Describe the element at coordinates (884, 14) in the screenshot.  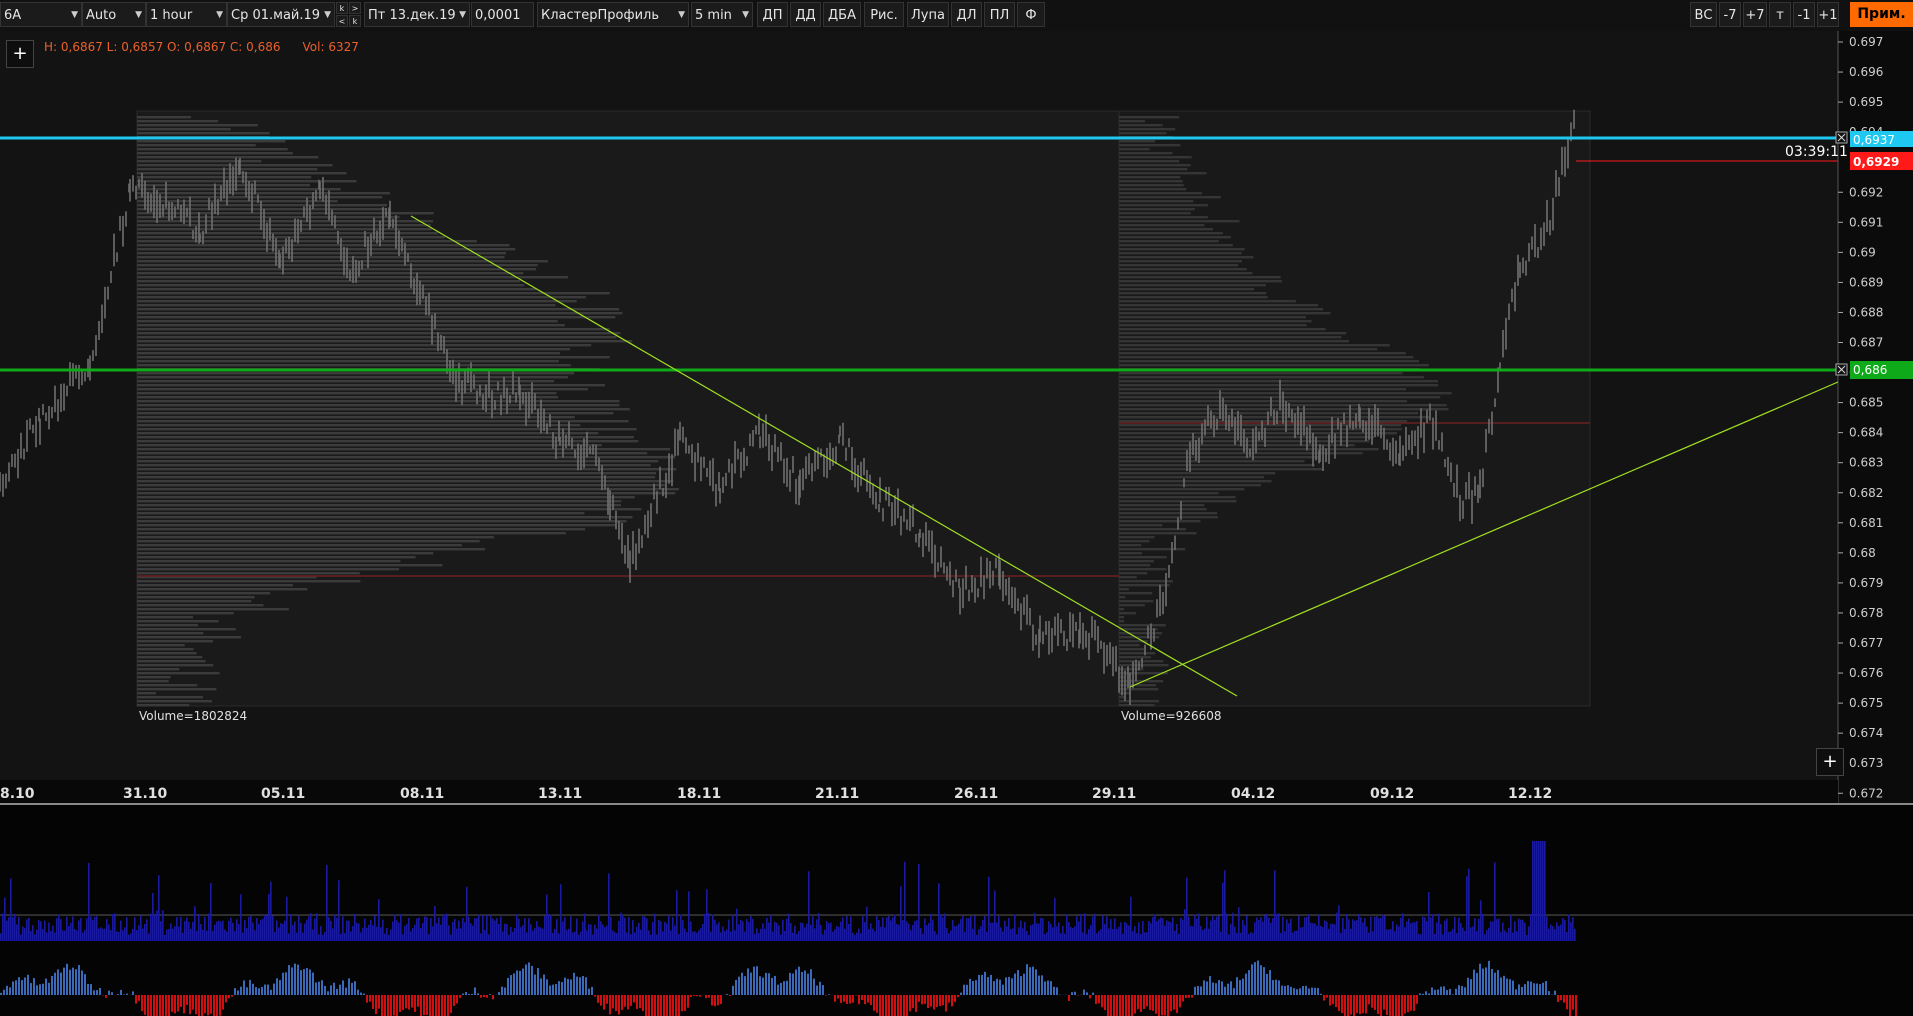
I see `draw-button: Рис.` at that location.